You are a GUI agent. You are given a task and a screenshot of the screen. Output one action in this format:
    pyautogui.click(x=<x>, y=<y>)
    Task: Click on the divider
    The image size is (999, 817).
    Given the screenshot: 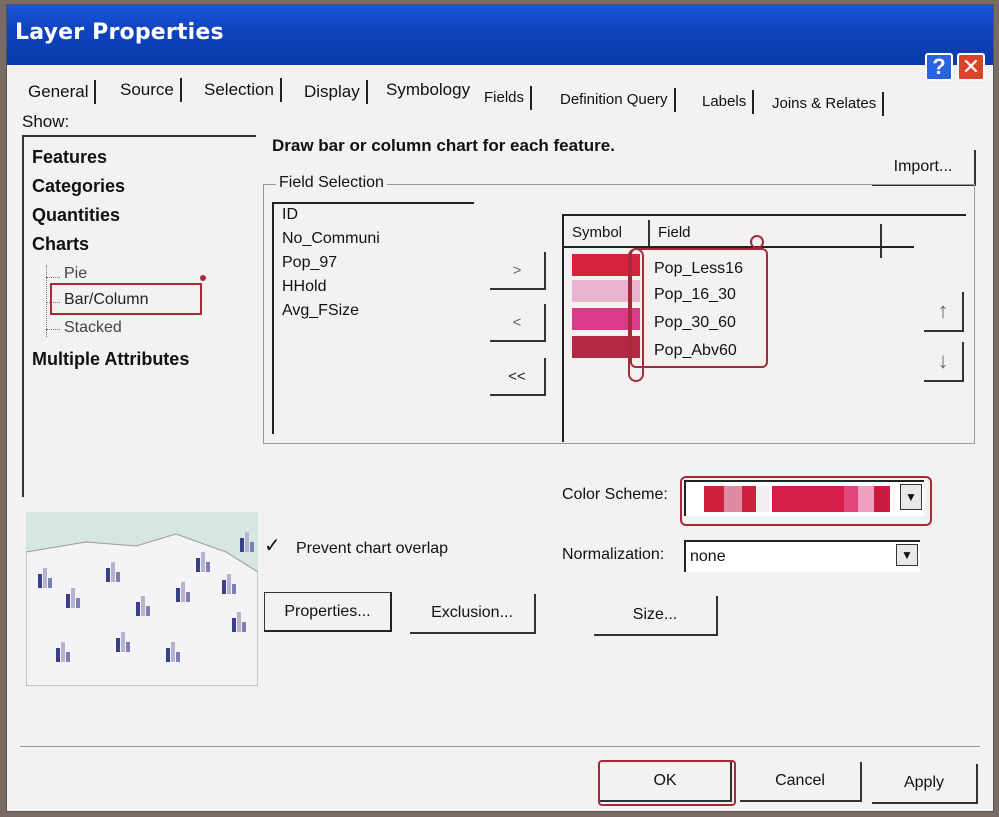 What is the action you would take?
    pyautogui.click(x=500, y=746)
    